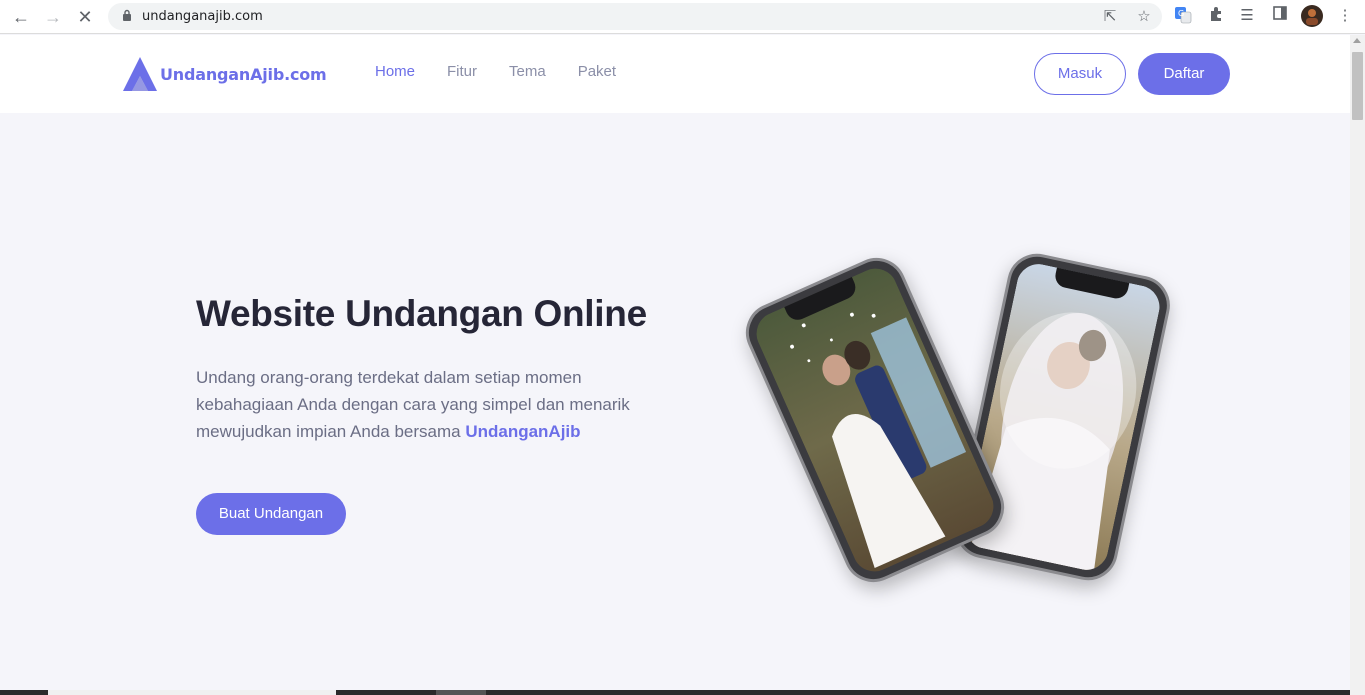 The height and width of the screenshot is (695, 1365). What do you see at coordinates (53, 17) in the screenshot?
I see `forward-arrow-icon: →` at bounding box center [53, 17].